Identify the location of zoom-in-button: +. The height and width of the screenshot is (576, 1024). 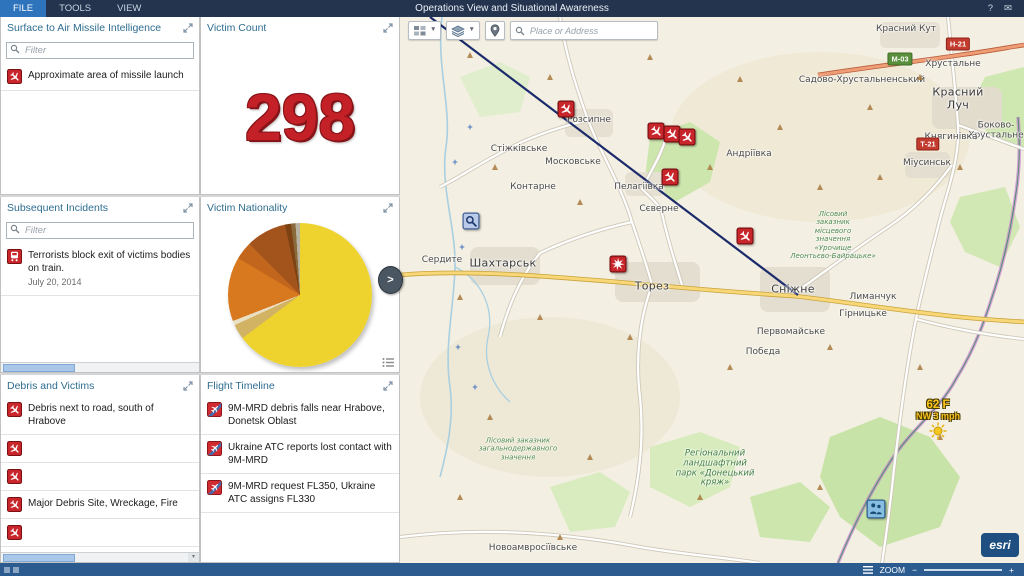
(1011, 570).